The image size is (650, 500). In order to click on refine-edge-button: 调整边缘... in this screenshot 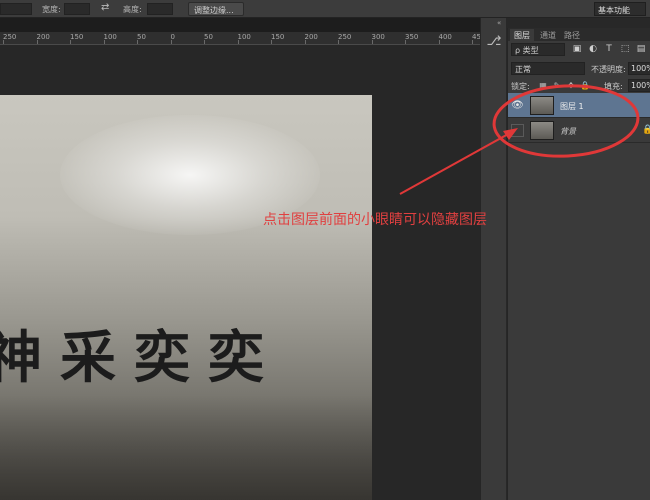, I will do `click(216, 9)`.